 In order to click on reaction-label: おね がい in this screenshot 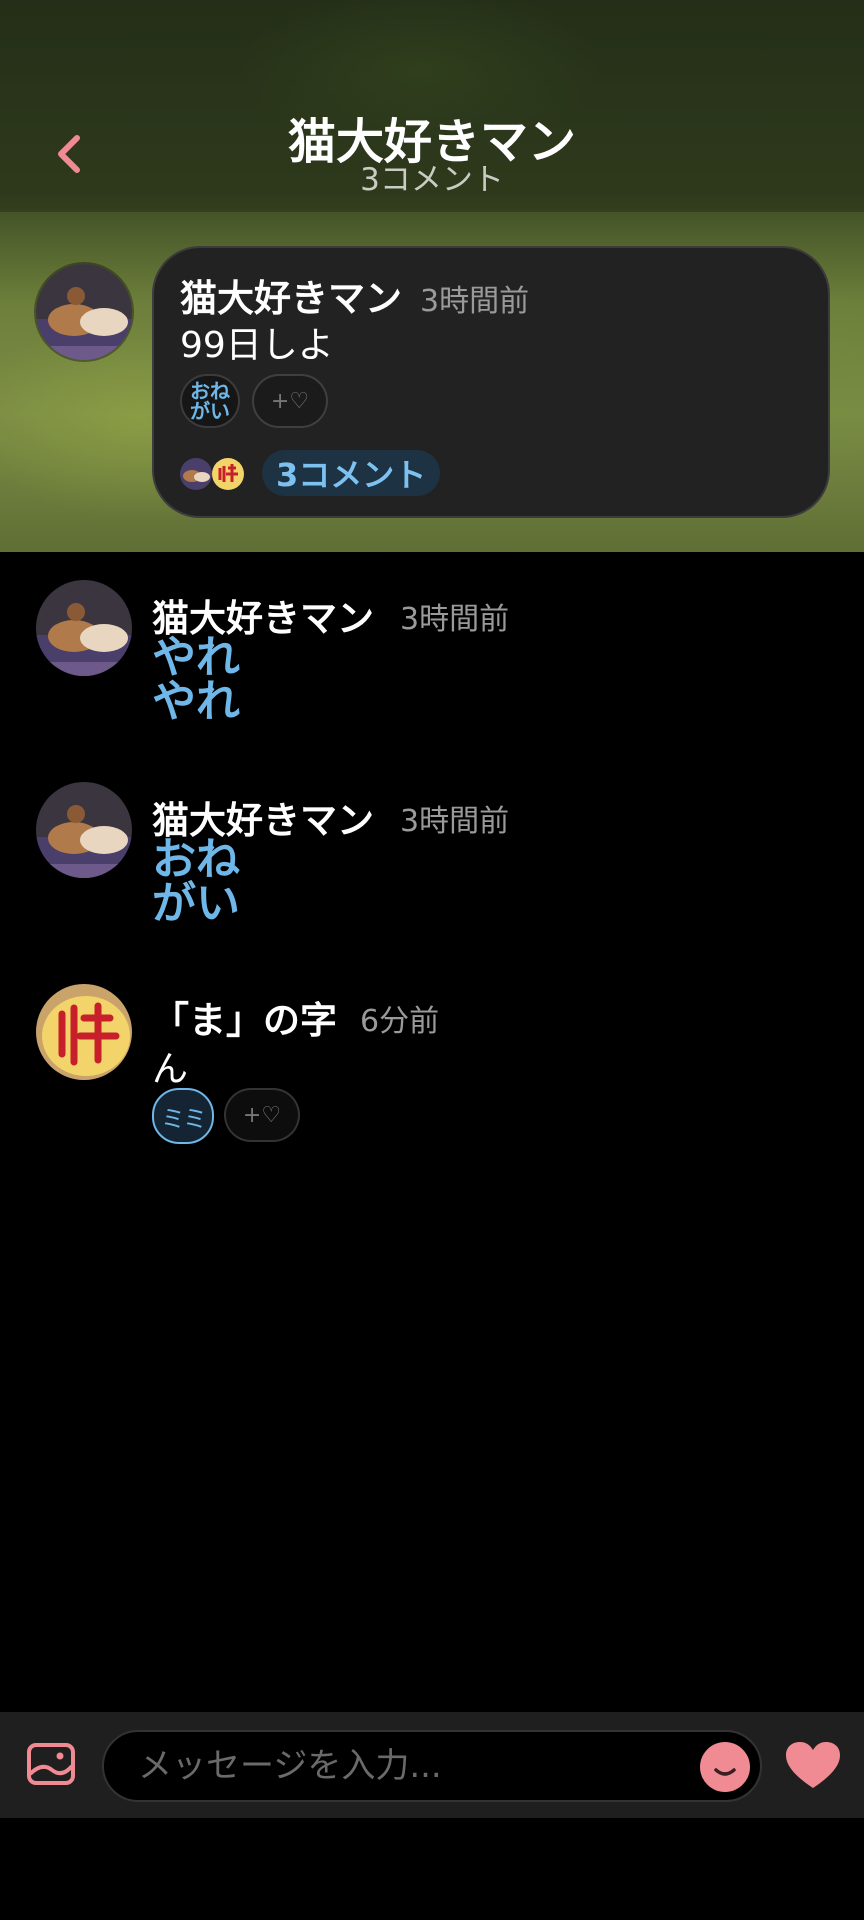, I will do `click(210, 401)`.